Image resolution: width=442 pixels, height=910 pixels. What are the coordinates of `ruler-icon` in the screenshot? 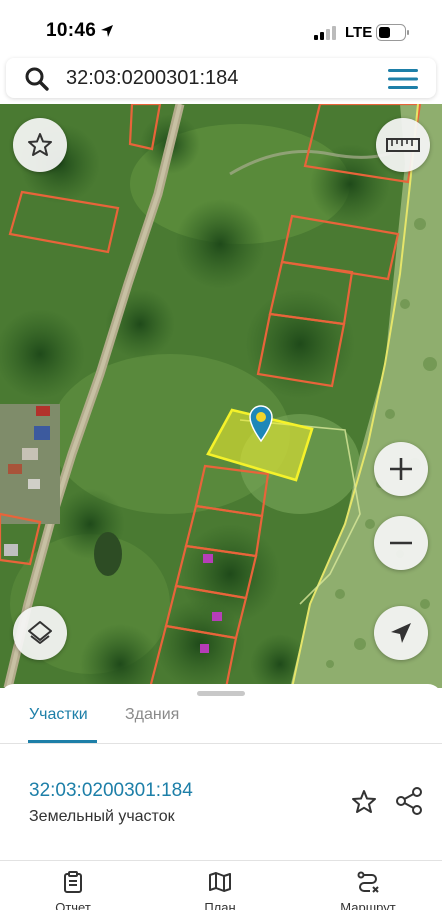 It's located at (403, 145).